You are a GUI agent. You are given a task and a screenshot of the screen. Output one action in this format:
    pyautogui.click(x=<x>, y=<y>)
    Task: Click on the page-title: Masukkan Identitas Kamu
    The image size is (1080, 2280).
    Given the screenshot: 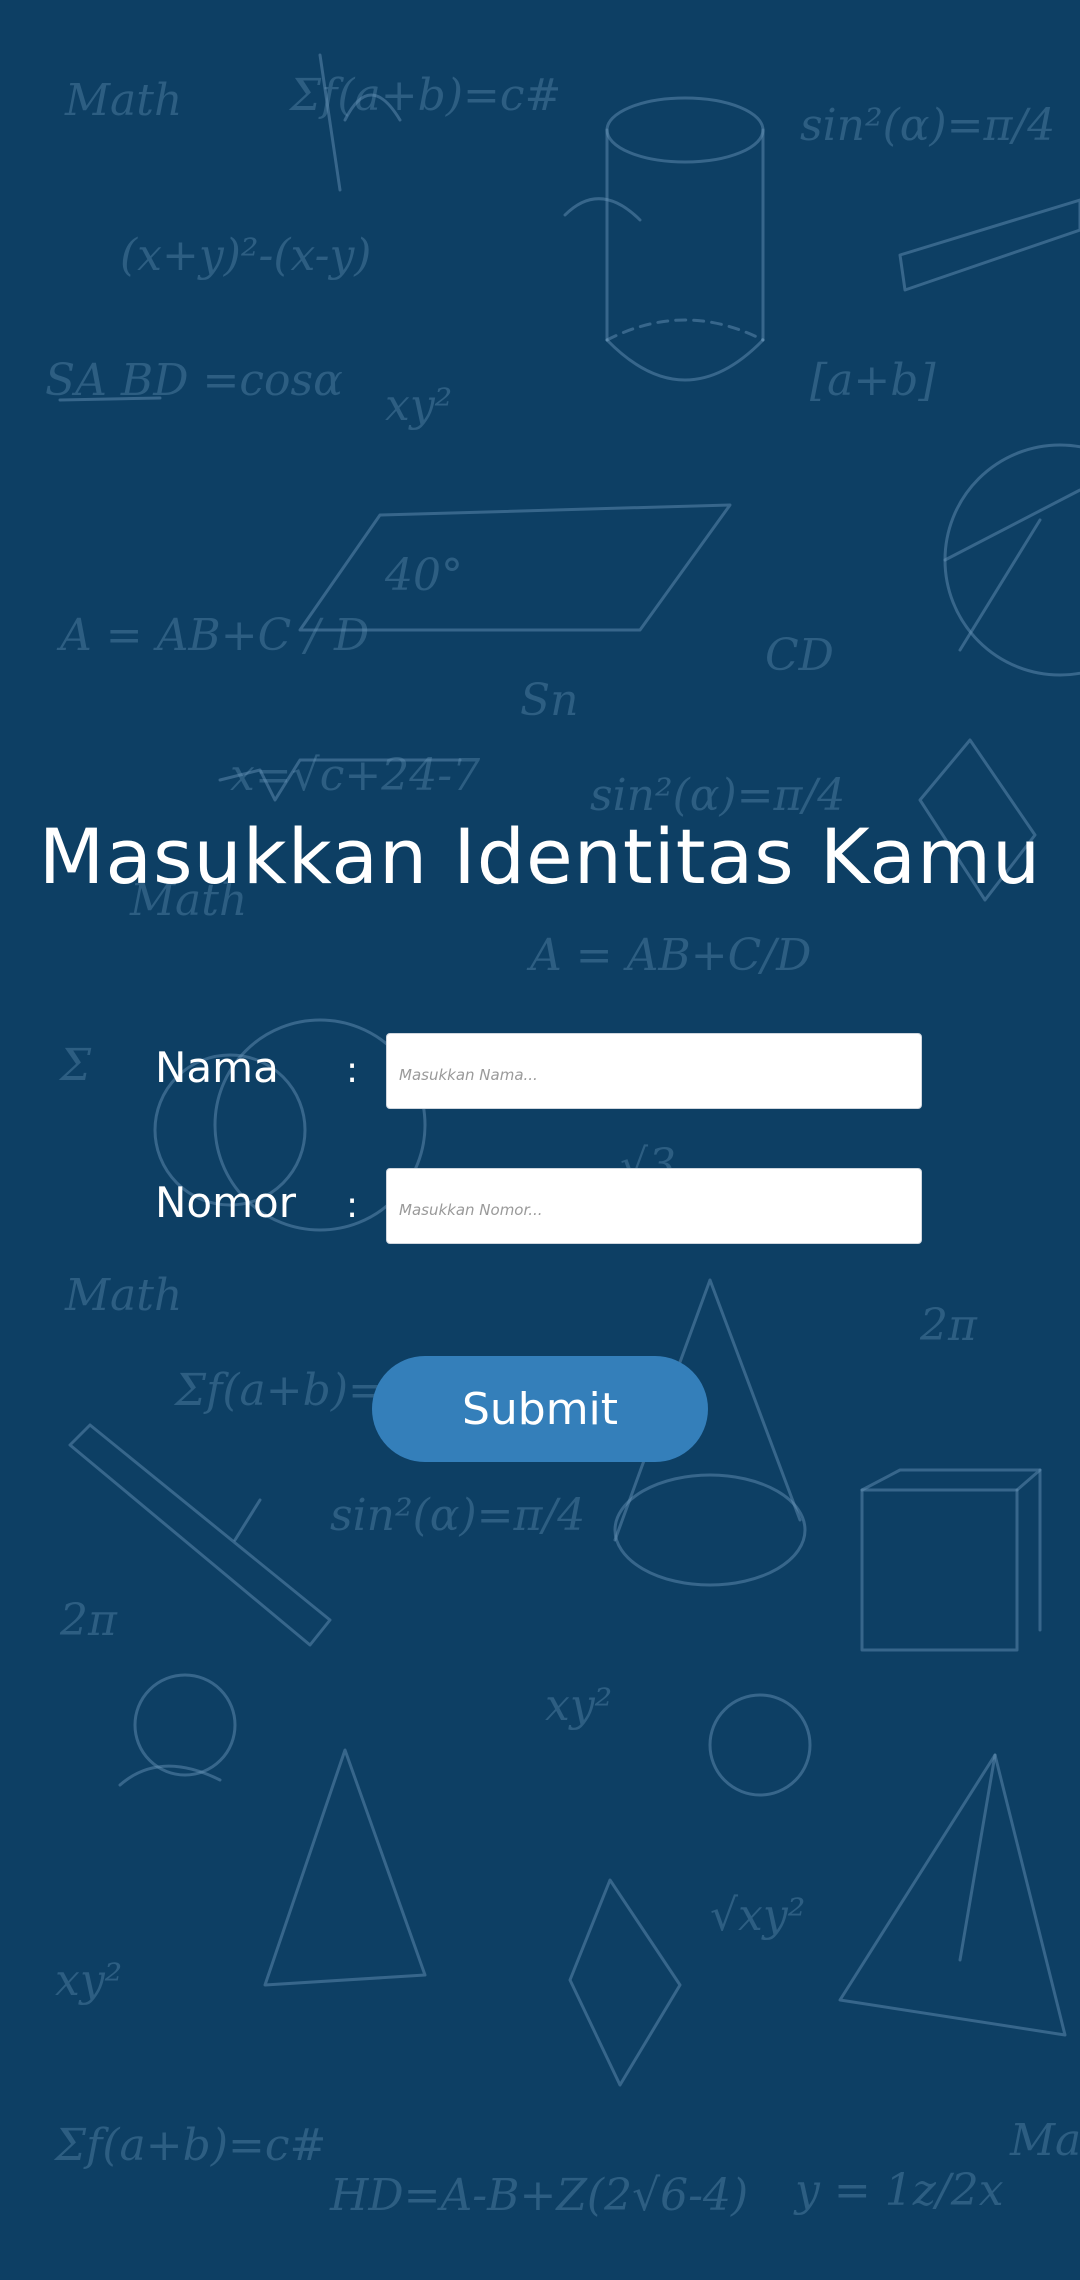 What is the action you would take?
    pyautogui.click(x=540, y=856)
    